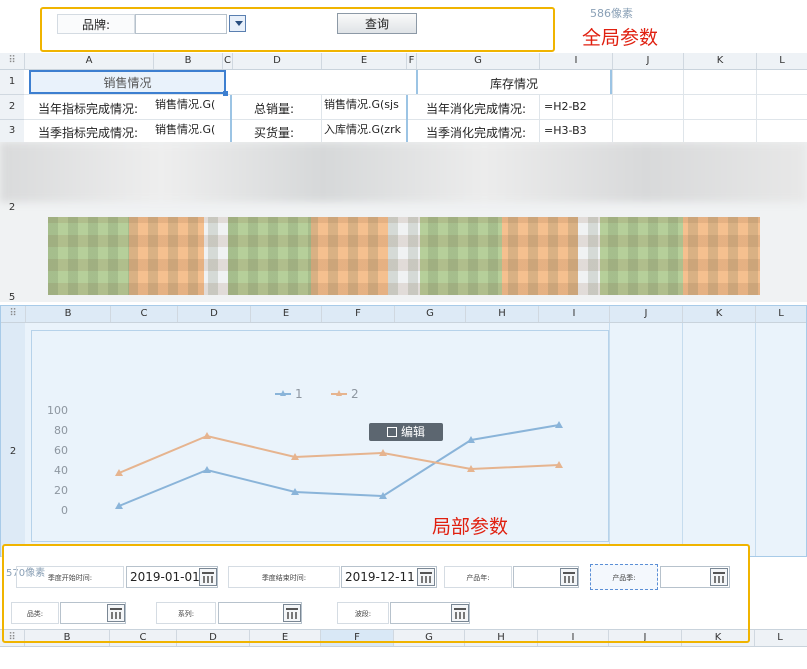  Describe the element at coordinates (64, 510) in the screenshot. I see `y-tick-label: 0` at that location.